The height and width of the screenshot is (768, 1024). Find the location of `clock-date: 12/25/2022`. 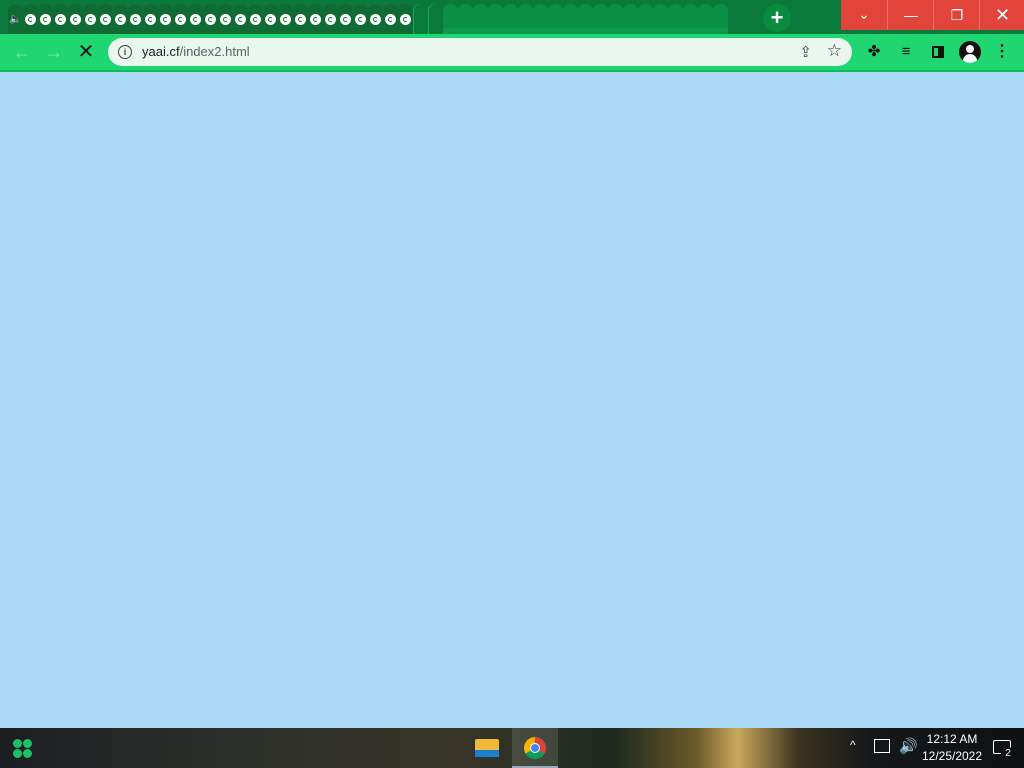

clock-date: 12/25/2022 is located at coordinates (952, 756).